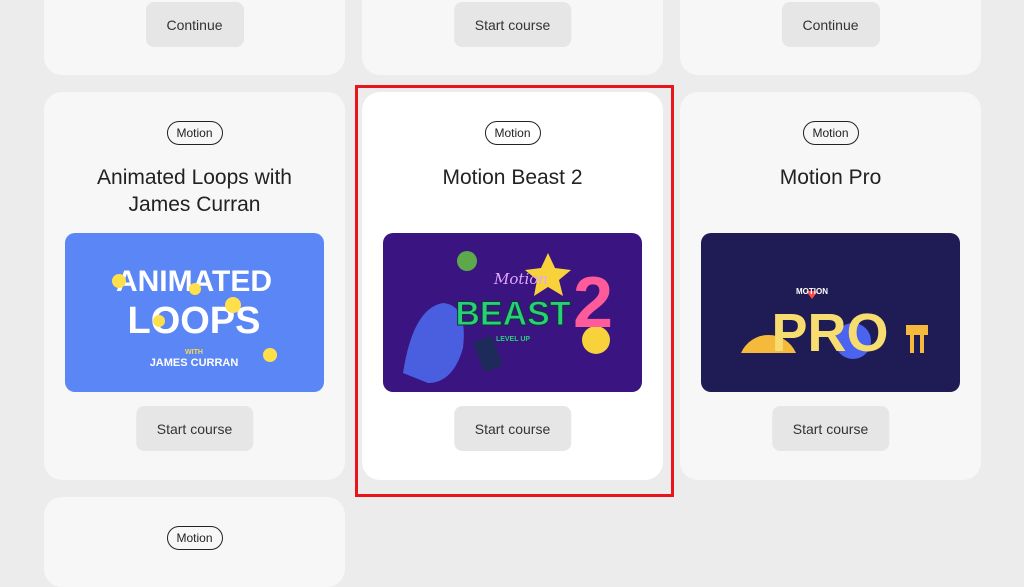 Image resolution: width=1024 pixels, height=587 pixels. What do you see at coordinates (812, 291) in the screenshot?
I see `thumb-small: MOTION` at bounding box center [812, 291].